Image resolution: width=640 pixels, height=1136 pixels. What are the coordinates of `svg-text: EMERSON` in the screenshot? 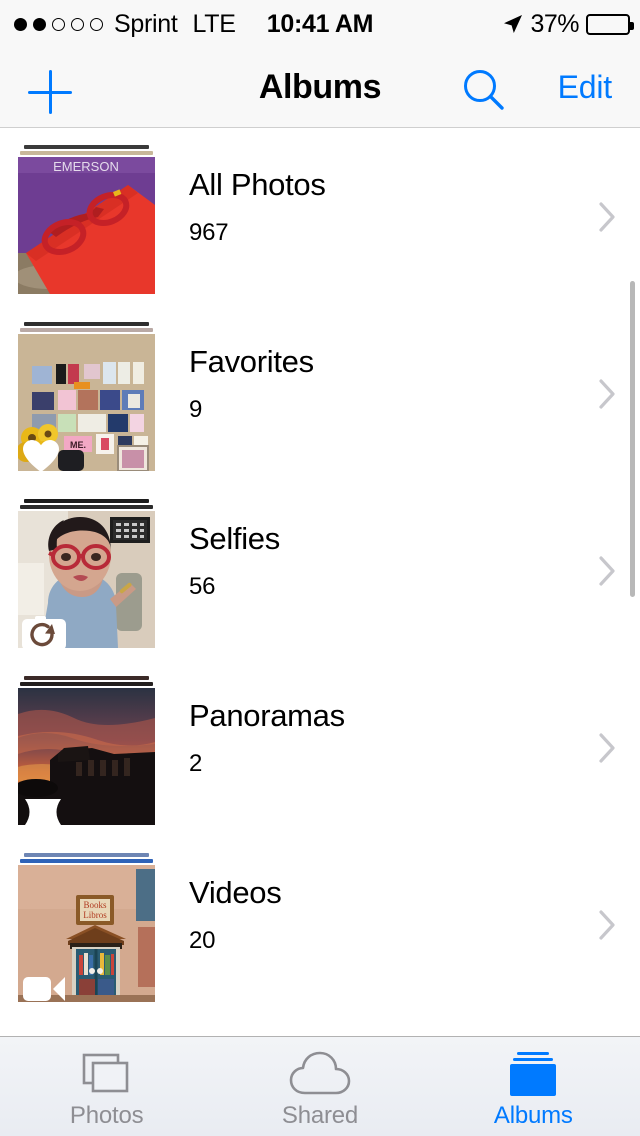 It's located at (86, 166).